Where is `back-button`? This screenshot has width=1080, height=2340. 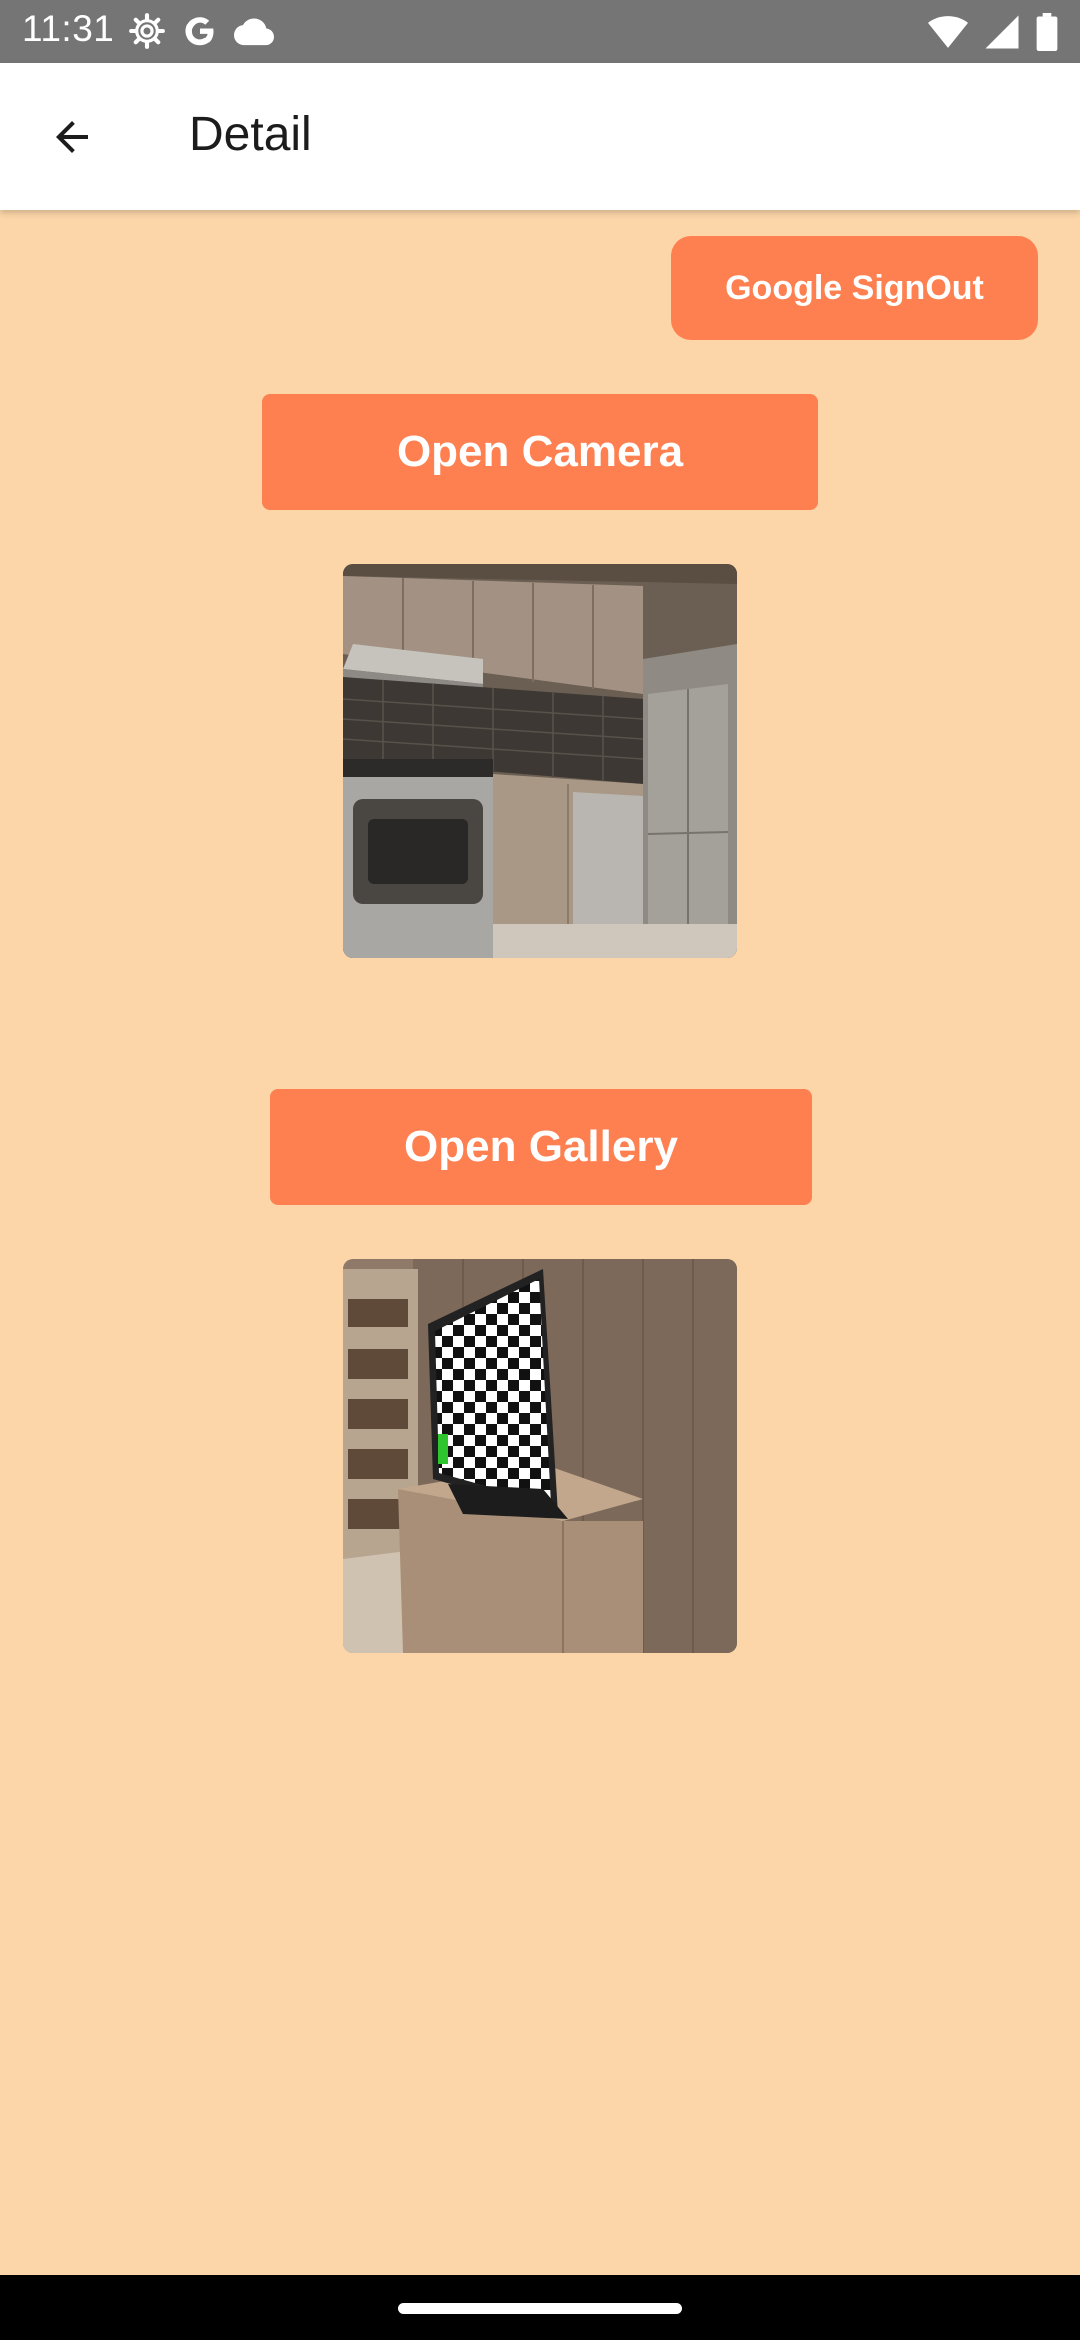
back-button is located at coordinates (72, 137).